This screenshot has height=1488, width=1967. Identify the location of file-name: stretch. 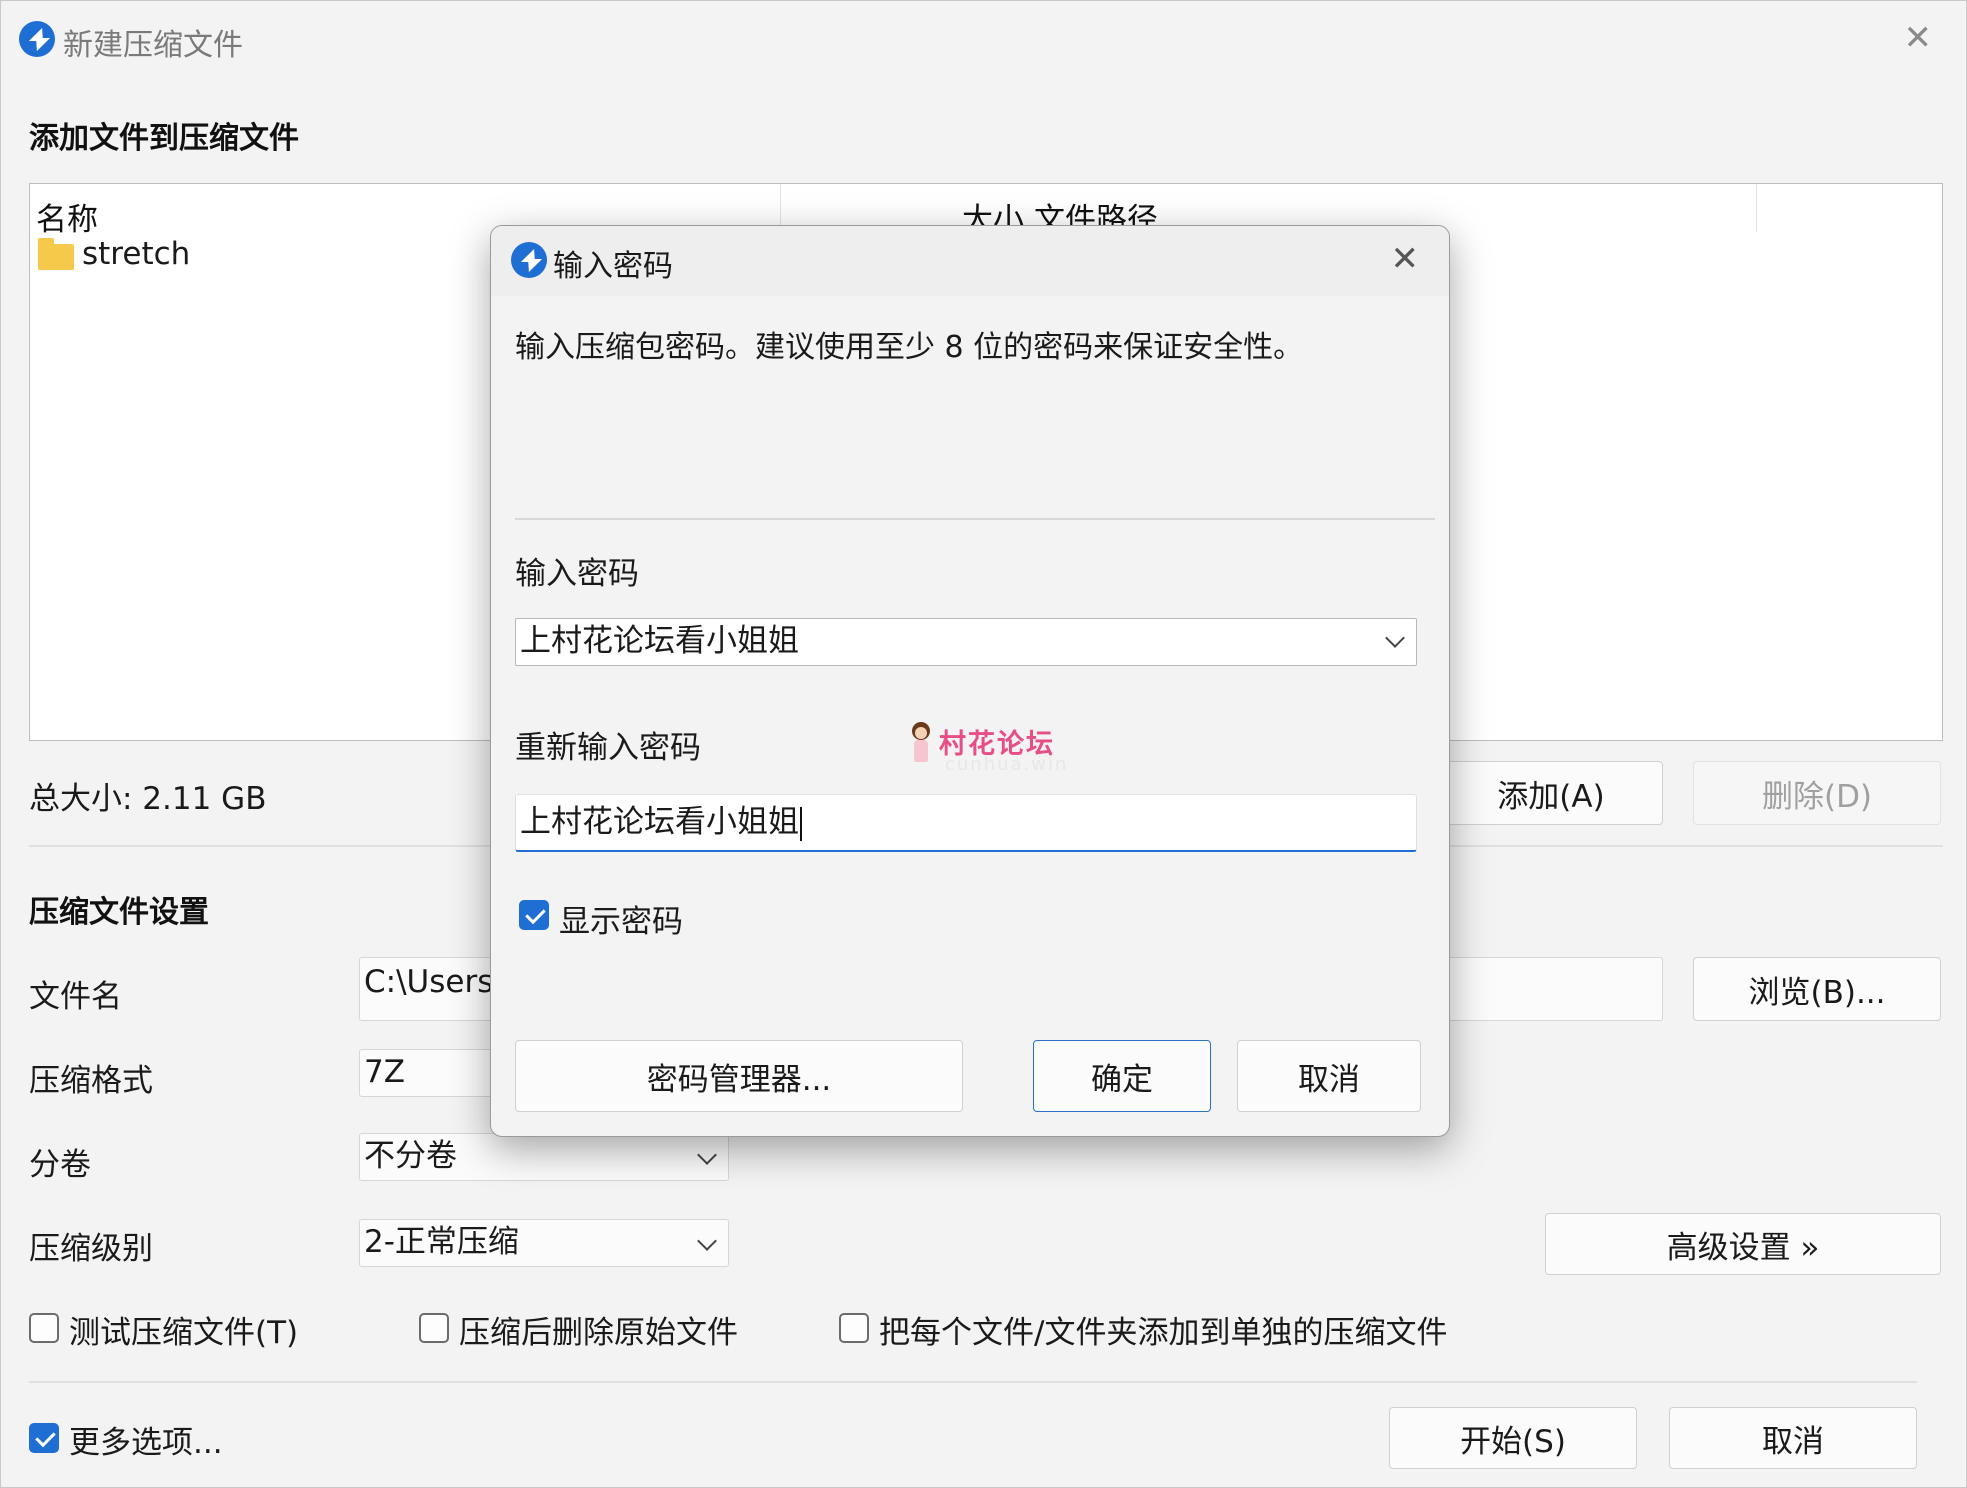
(136, 254).